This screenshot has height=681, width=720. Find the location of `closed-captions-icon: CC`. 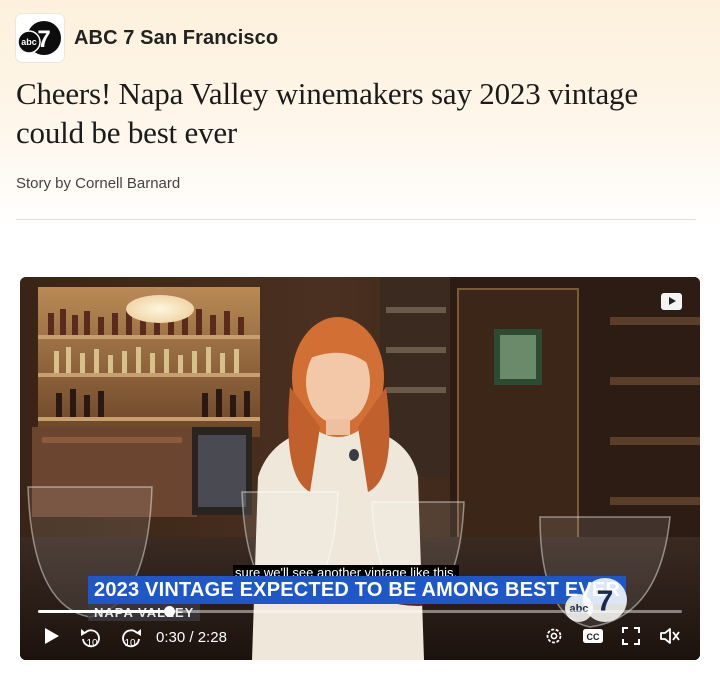

closed-captions-icon: CC is located at coordinates (593, 636).